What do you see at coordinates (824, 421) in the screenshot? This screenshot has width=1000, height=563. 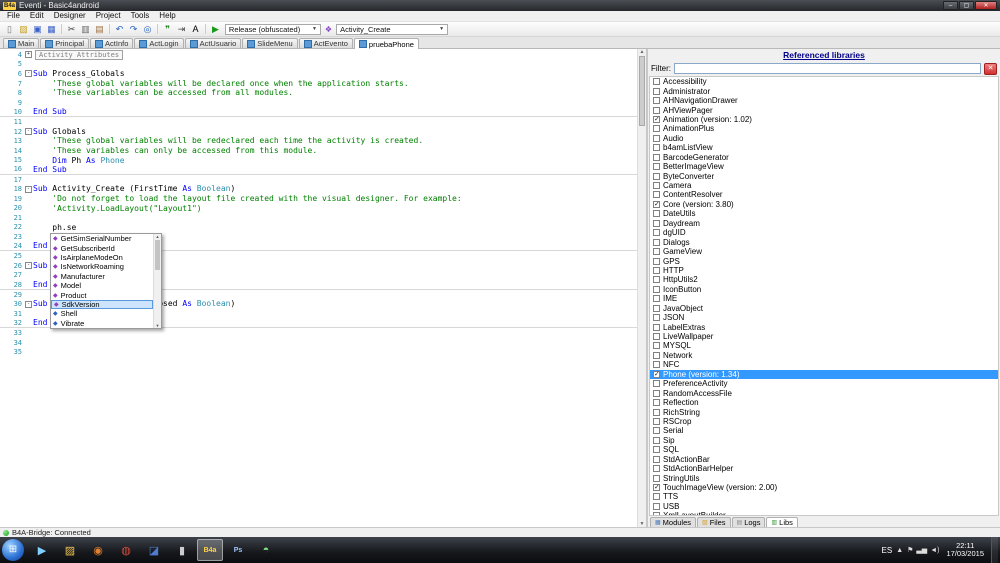 I see `library-item: RSCrop` at bounding box center [824, 421].